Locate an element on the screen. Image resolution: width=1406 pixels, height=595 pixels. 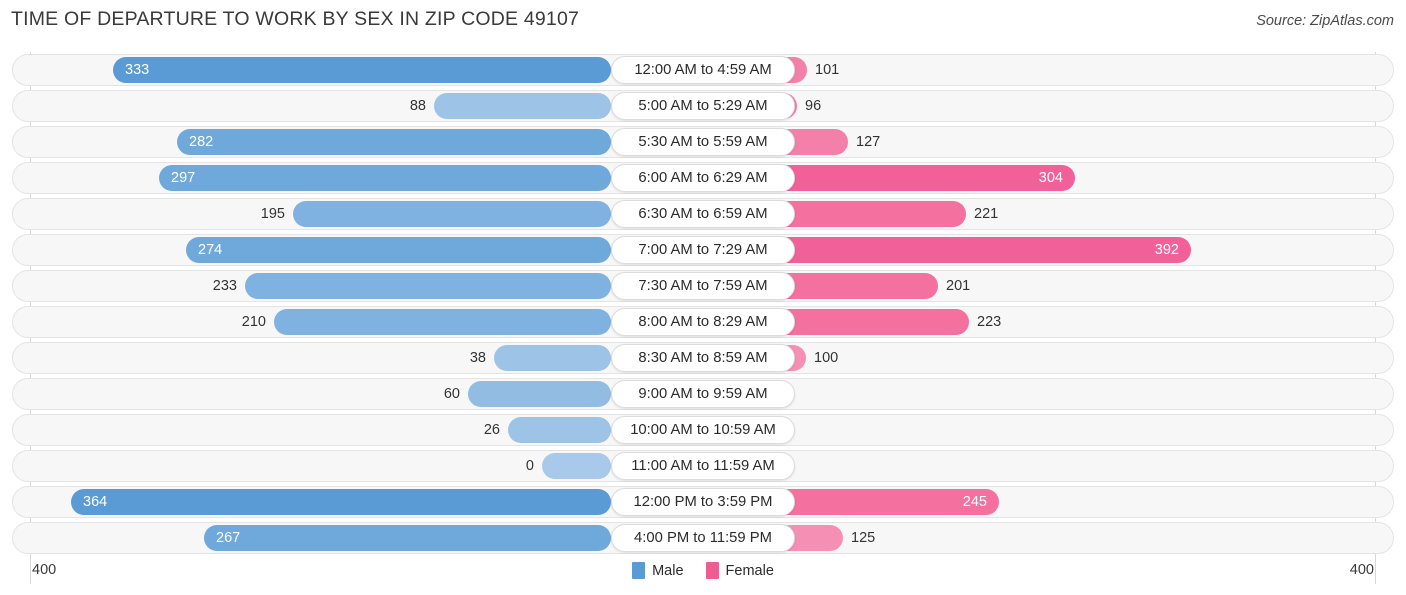
chart-footer: 400 400 Male Female is located at coordinates (703, 574).